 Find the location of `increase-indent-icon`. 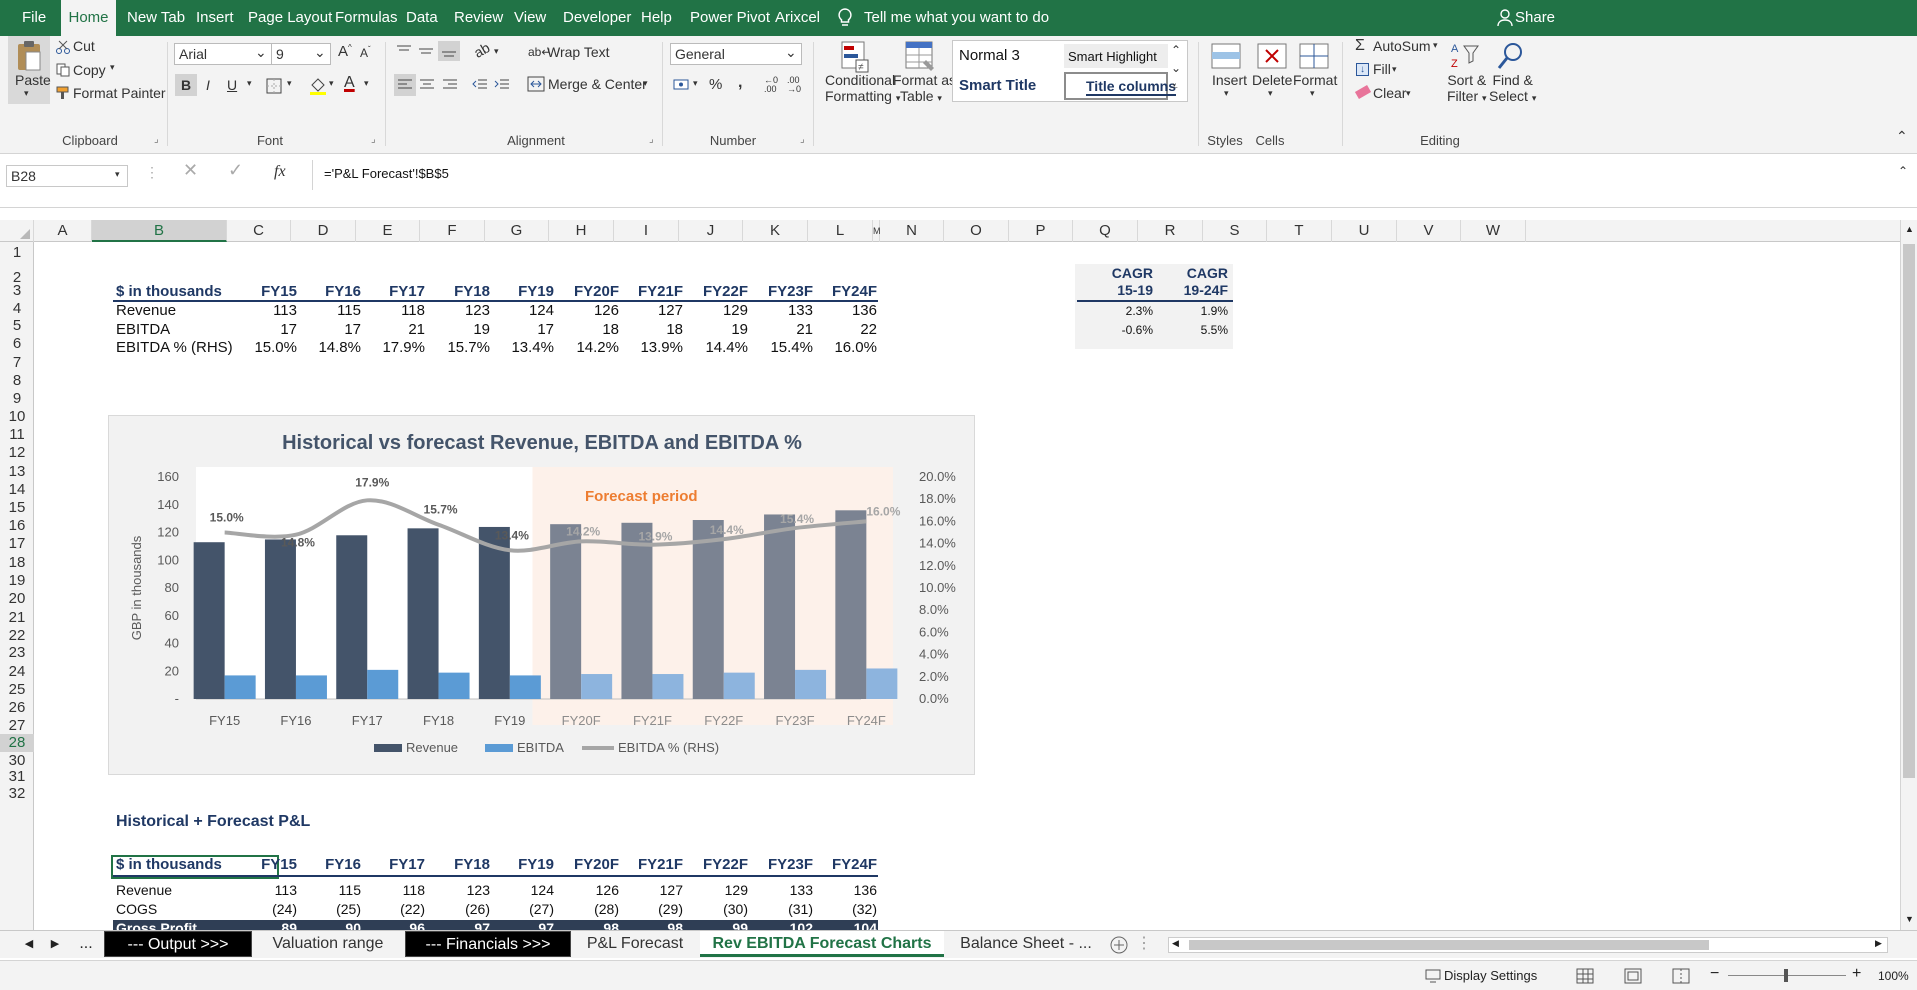

increase-indent-icon is located at coordinates (502, 85).